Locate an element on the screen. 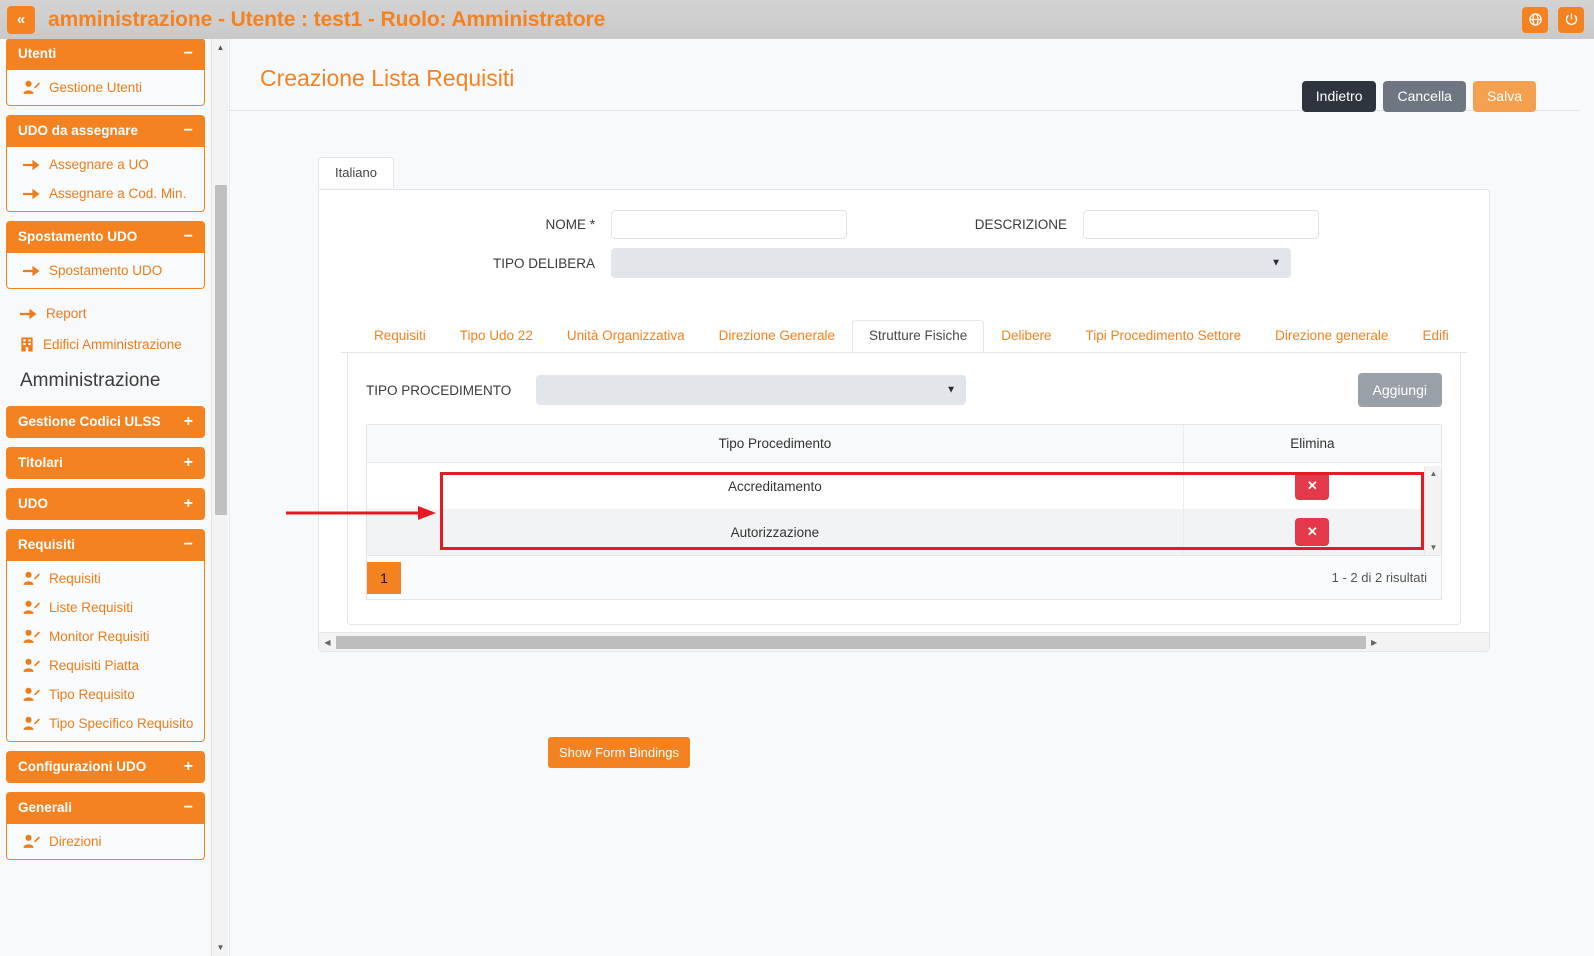 The height and width of the screenshot is (956, 1594). sidebar-link-edifici-amministrazione: Edifici Amministrazione is located at coordinates (105, 344).